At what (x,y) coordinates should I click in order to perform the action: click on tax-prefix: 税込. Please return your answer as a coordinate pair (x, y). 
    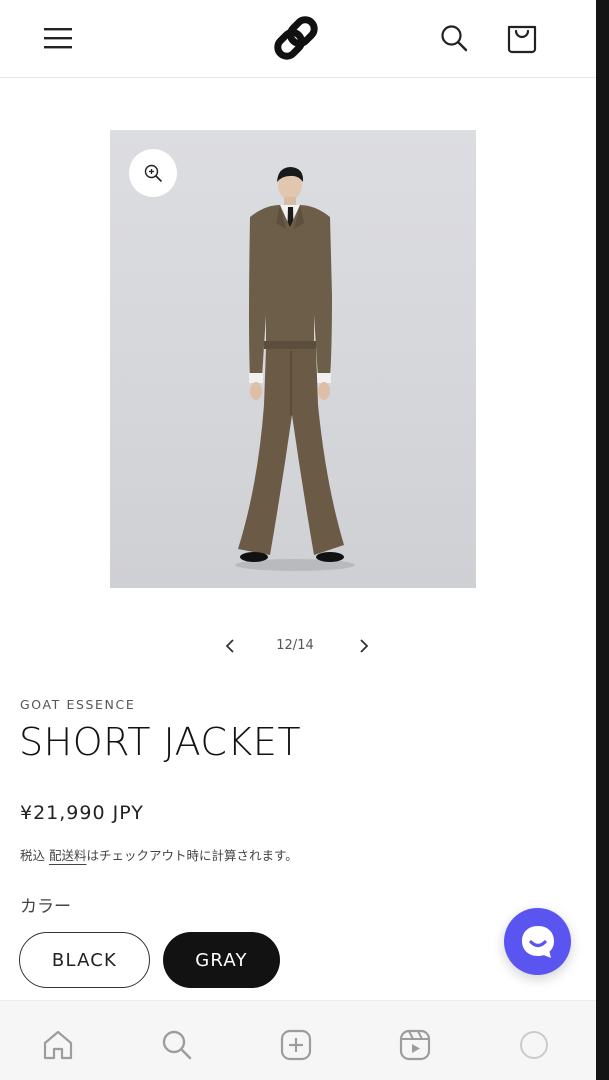
    Looking at the image, I should click on (34, 855).